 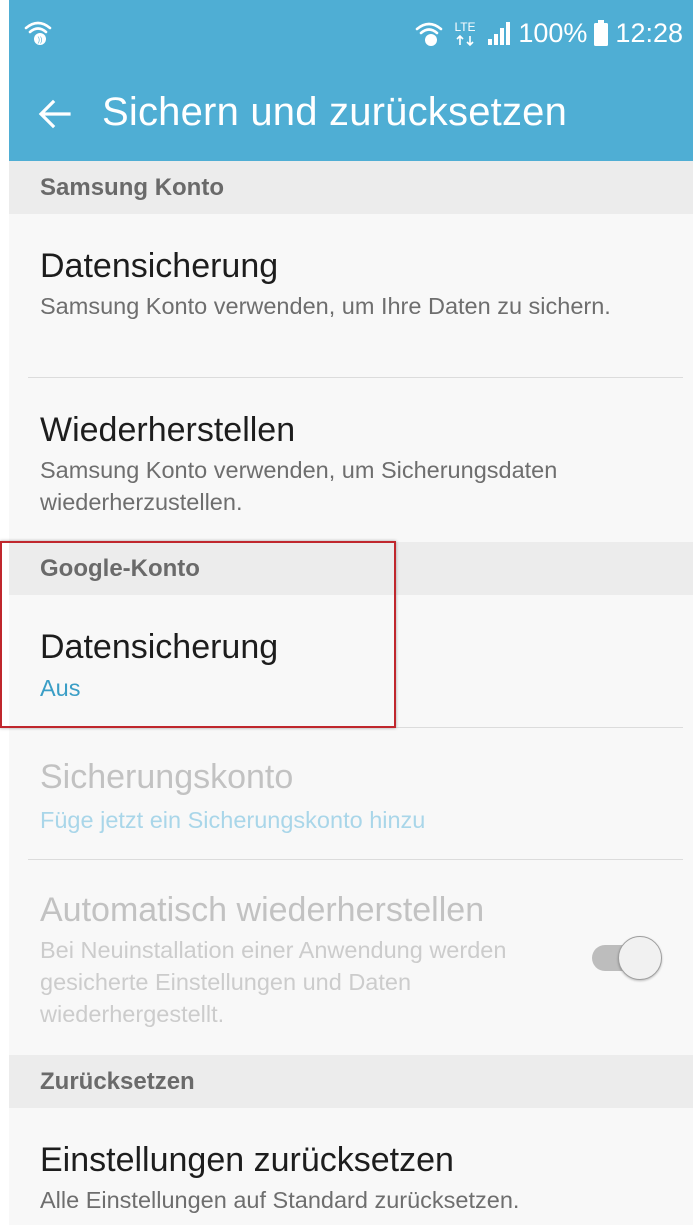 What do you see at coordinates (120, 568) in the screenshot?
I see `section-header-label: Google-Konto` at bounding box center [120, 568].